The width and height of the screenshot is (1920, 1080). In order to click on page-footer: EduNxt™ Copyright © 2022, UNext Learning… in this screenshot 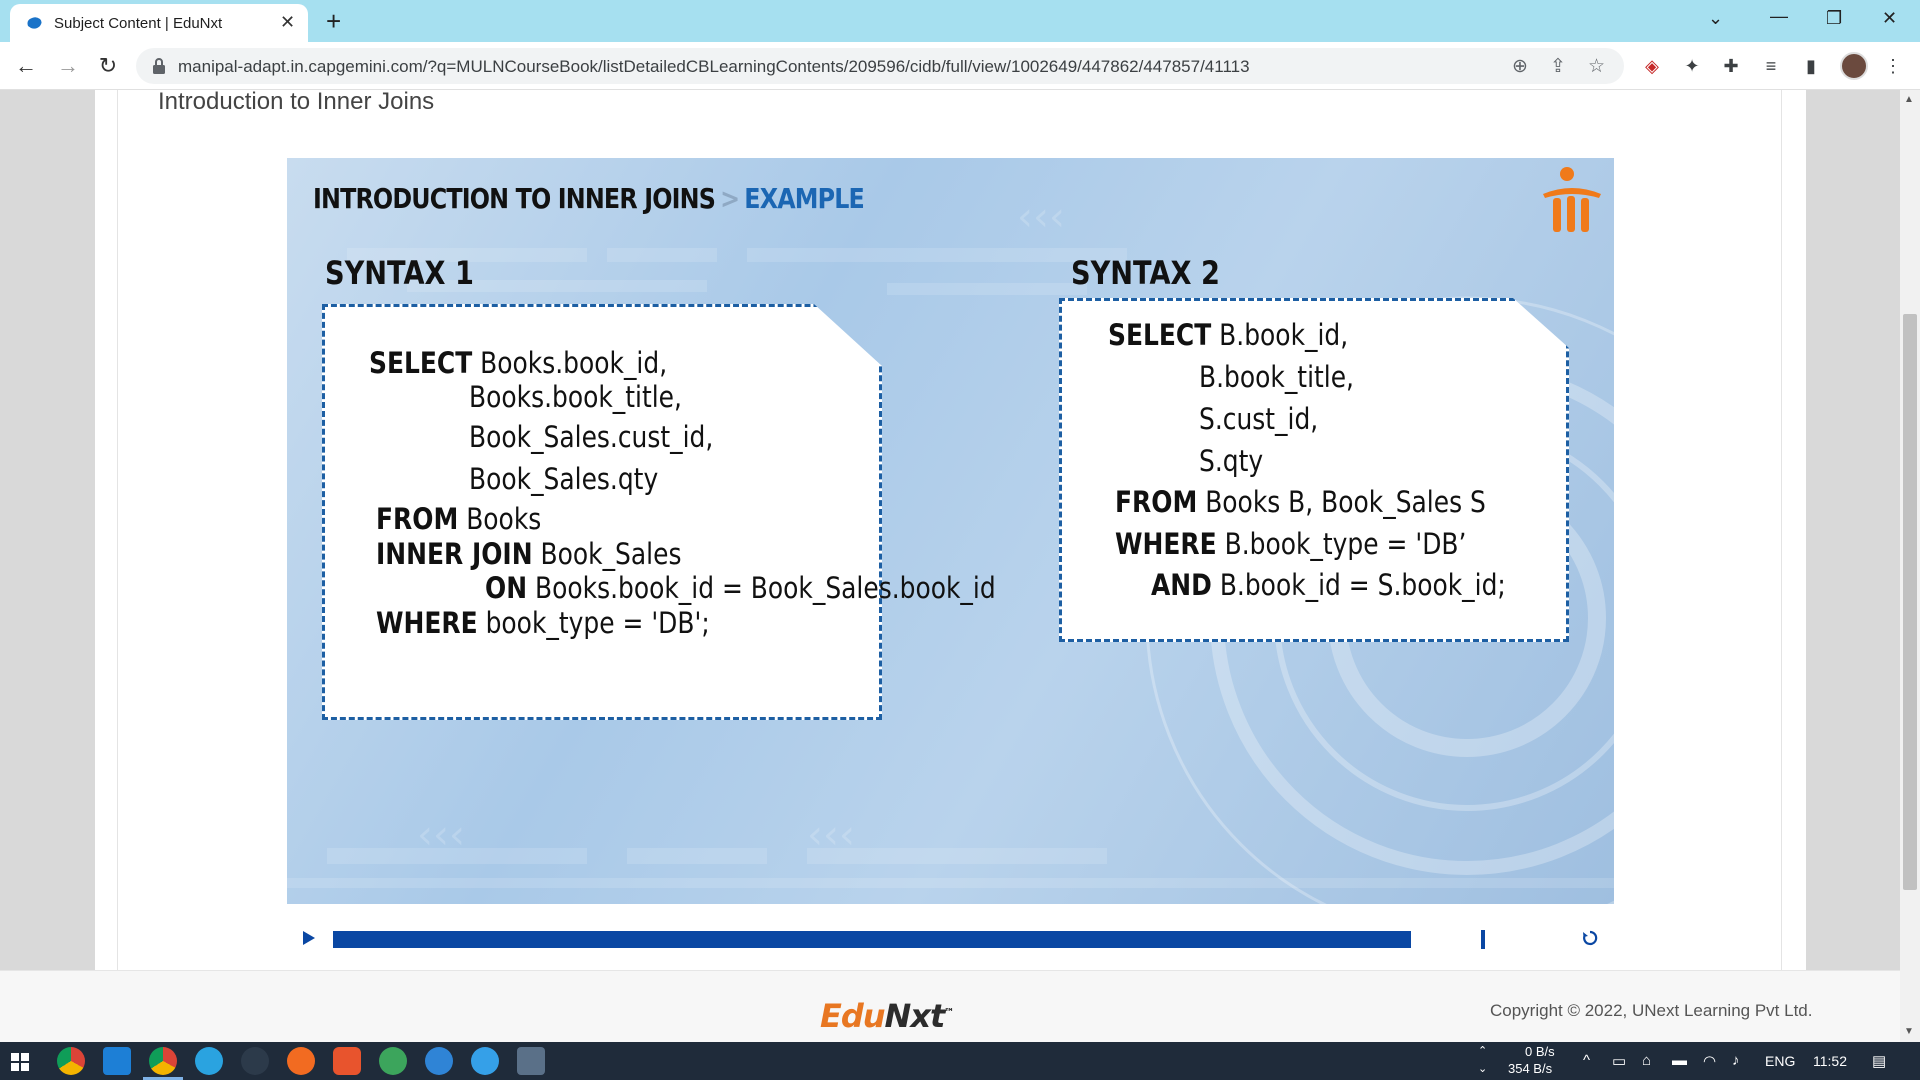, I will do `click(950, 1006)`.